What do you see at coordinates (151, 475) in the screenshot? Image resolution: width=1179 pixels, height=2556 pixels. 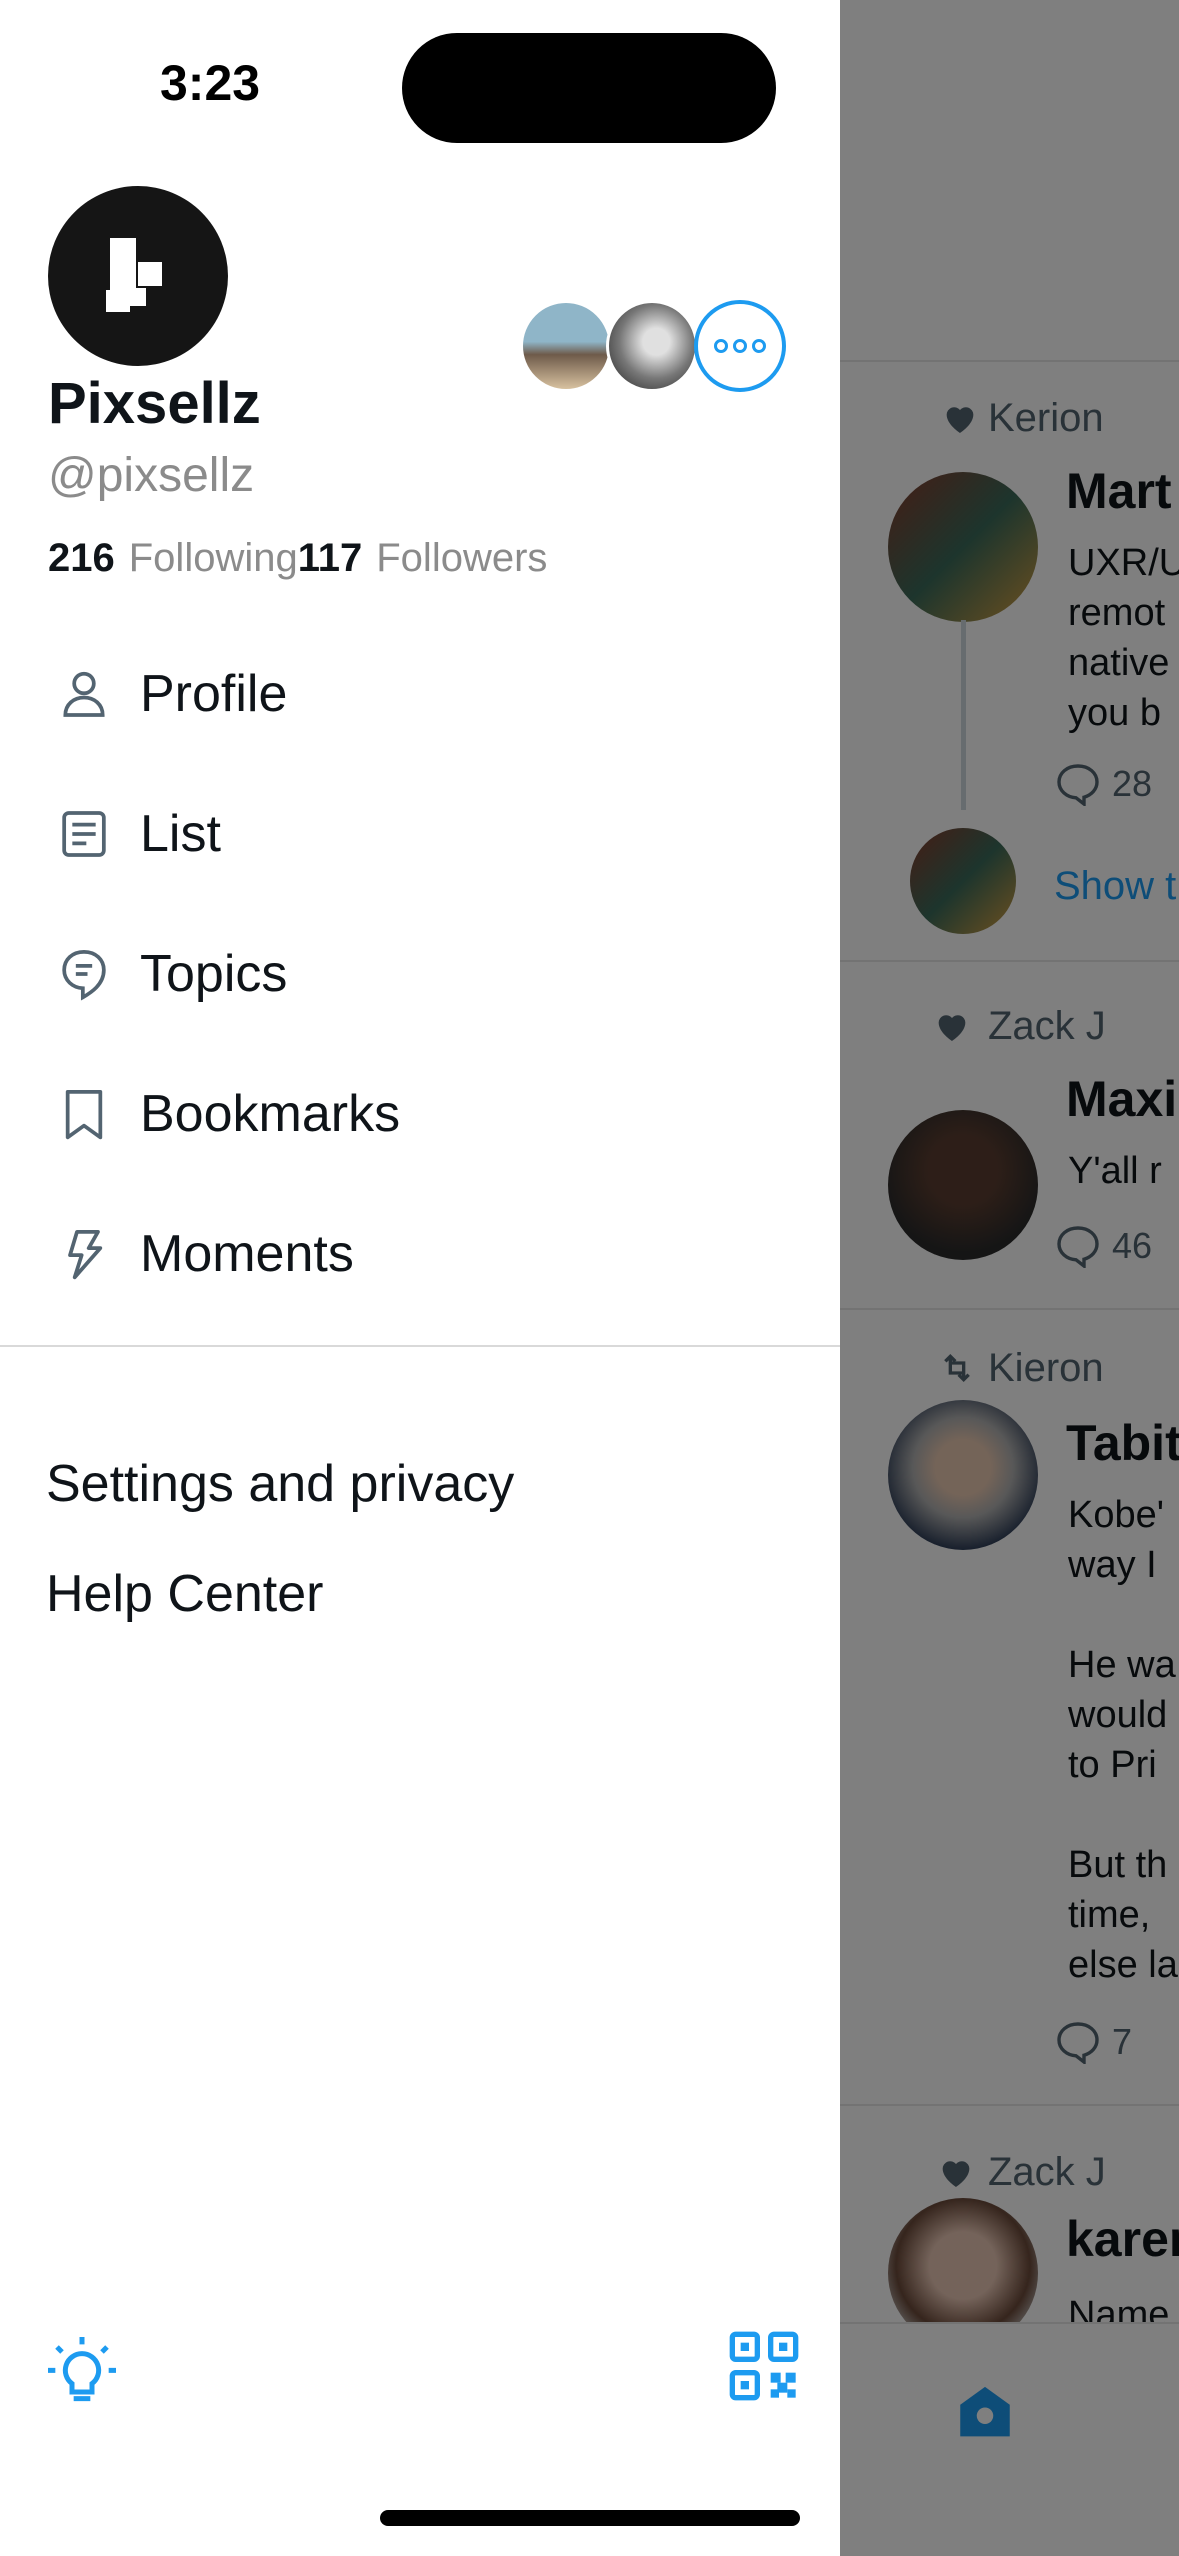 I see `user-handle: @pixsellz` at bounding box center [151, 475].